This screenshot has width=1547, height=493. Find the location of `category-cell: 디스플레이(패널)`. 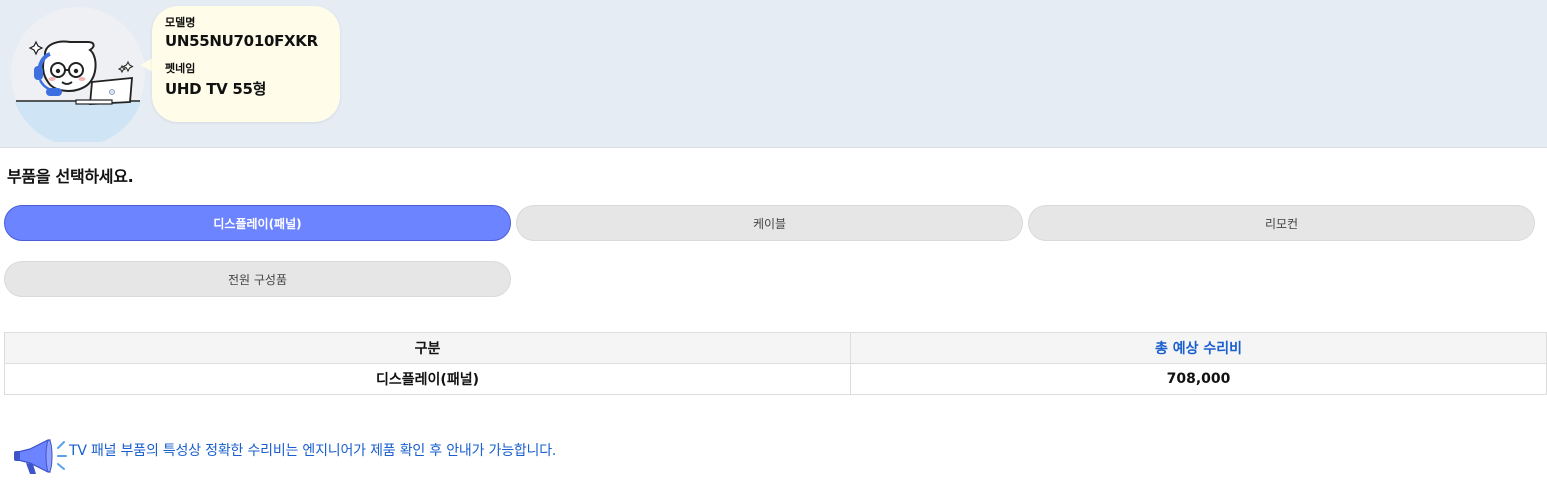

category-cell: 디스플레이(패널) is located at coordinates (427, 379).